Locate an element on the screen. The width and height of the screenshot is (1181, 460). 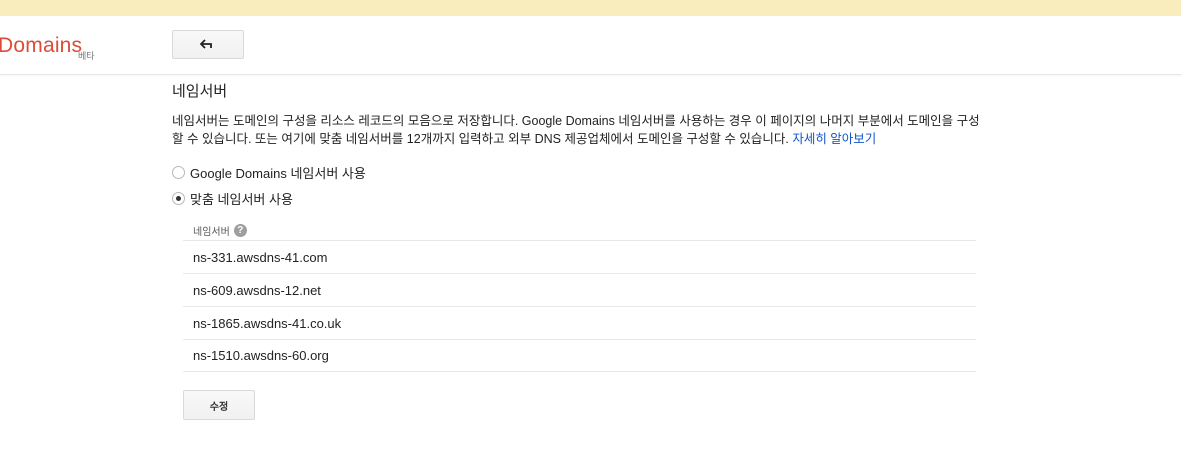
beta-label: 베타 is located at coordinates (86, 56).